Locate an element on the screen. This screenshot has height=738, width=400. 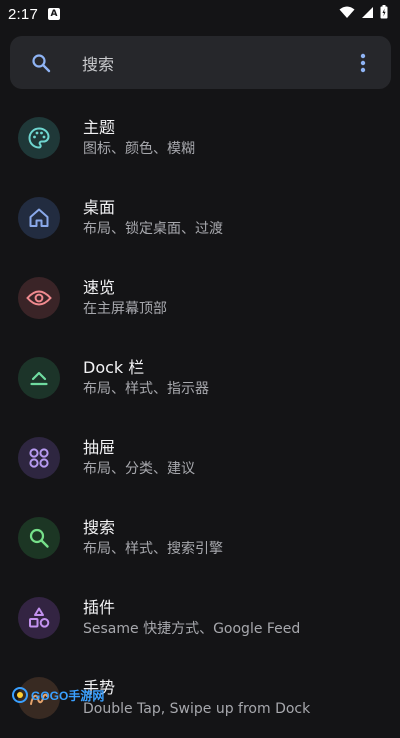
item-subtitle: Sesame 快捷方式、Google Feed is located at coordinates (192, 628).